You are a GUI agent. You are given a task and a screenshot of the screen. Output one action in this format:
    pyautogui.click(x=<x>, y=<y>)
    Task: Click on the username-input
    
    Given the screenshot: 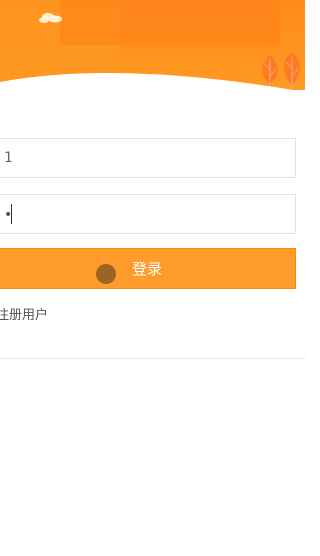 What is the action you would take?
    pyautogui.click(x=147, y=158)
    